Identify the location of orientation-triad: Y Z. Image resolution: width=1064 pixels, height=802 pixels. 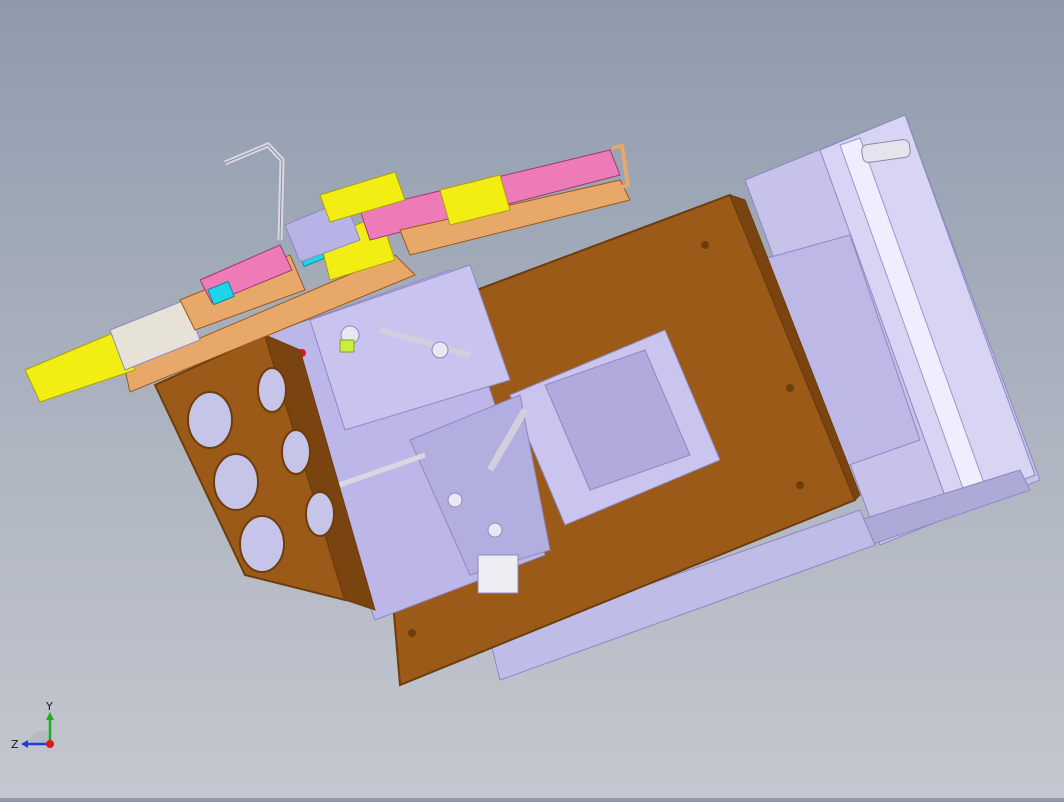
(32, 725).